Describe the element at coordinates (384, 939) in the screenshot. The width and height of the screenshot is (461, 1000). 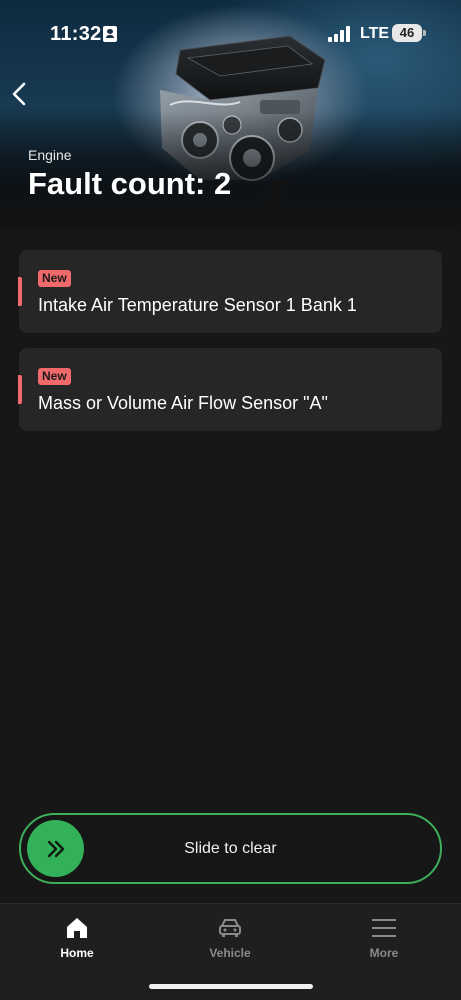
I see `tab-more: More` at that location.